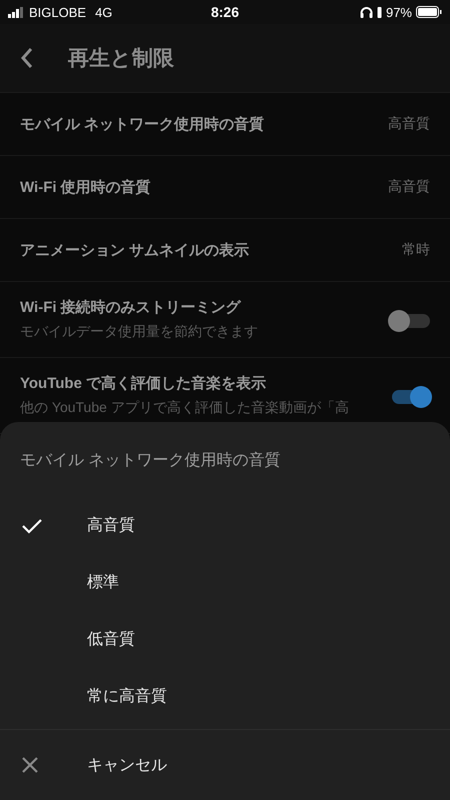 This screenshot has height=800, width=450. I want to click on orientation-lock-icon, so click(379, 12).